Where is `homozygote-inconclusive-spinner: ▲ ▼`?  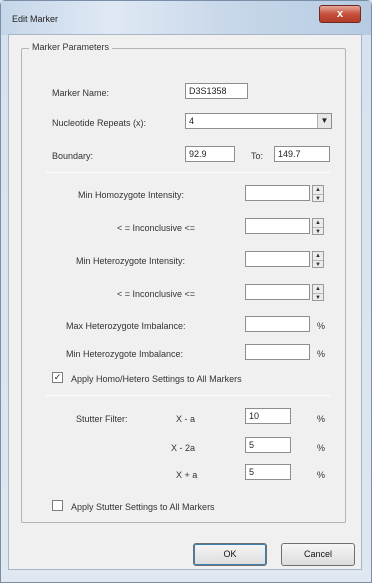
homozygote-inconclusive-spinner: ▲ ▼ is located at coordinates (318, 226).